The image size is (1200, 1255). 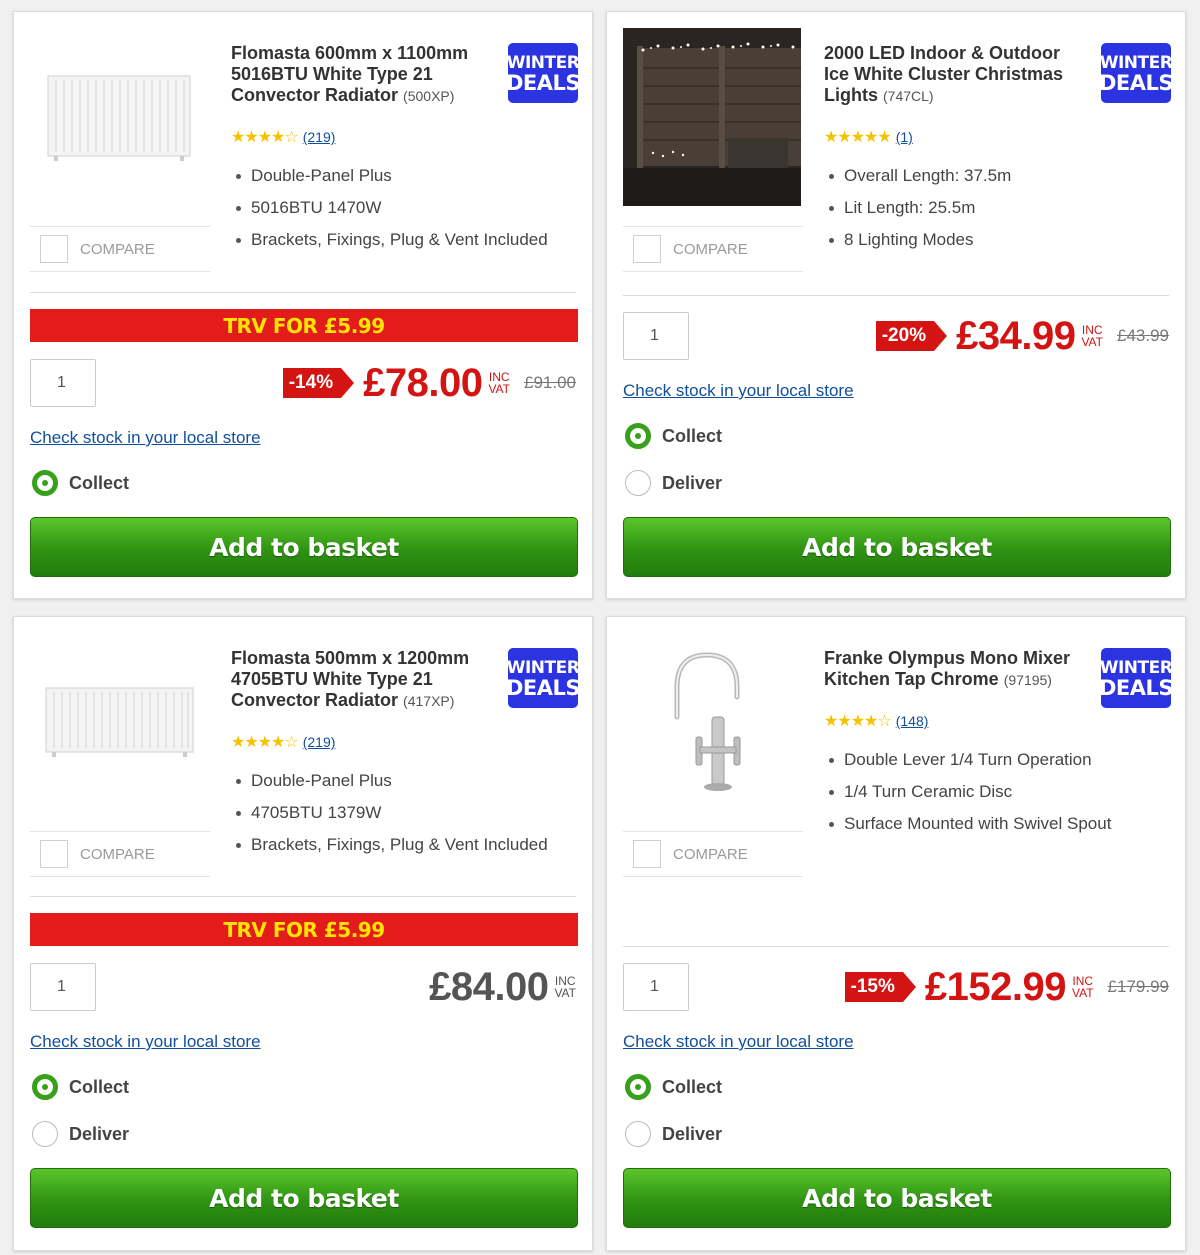 I want to click on feature-item: Overall Length: 37.5m, so click(x=917, y=176).